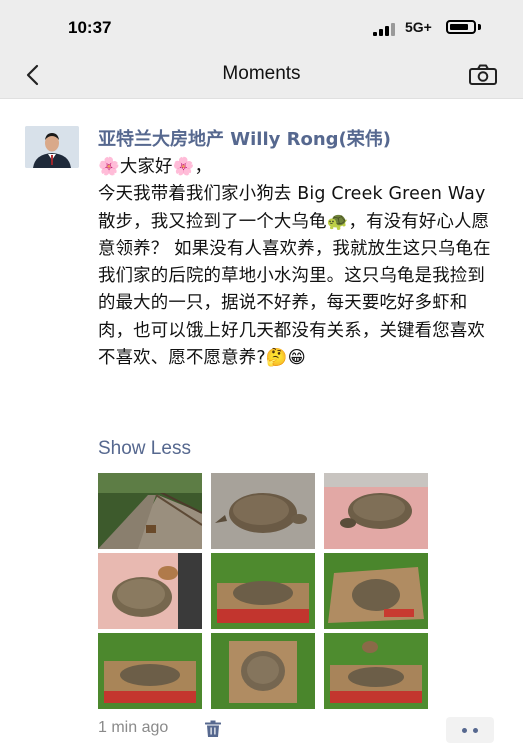  What do you see at coordinates (144, 449) in the screenshot?
I see `show-less-link: Show Less` at bounding box center [144, 449].